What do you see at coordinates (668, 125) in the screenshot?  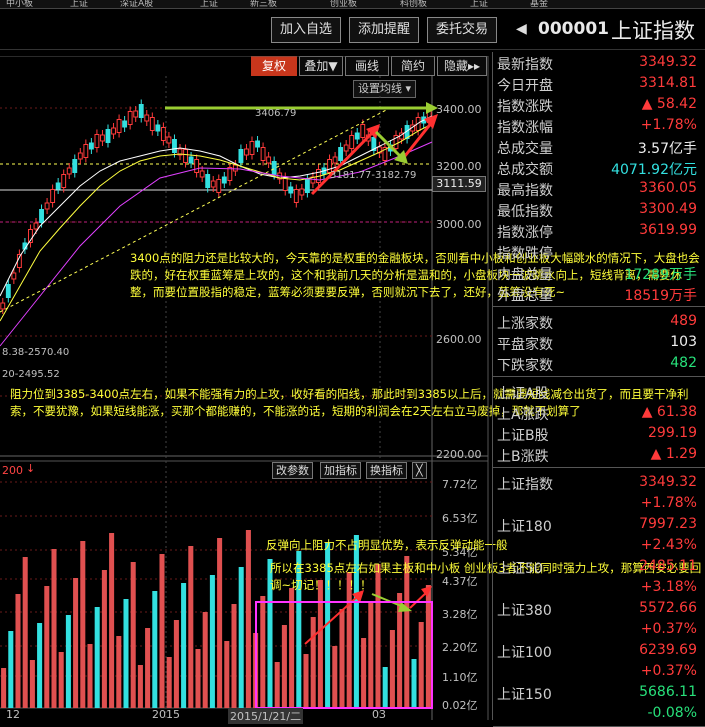 I see `quote-value: +1.78%` at bounding box center [668, 125].